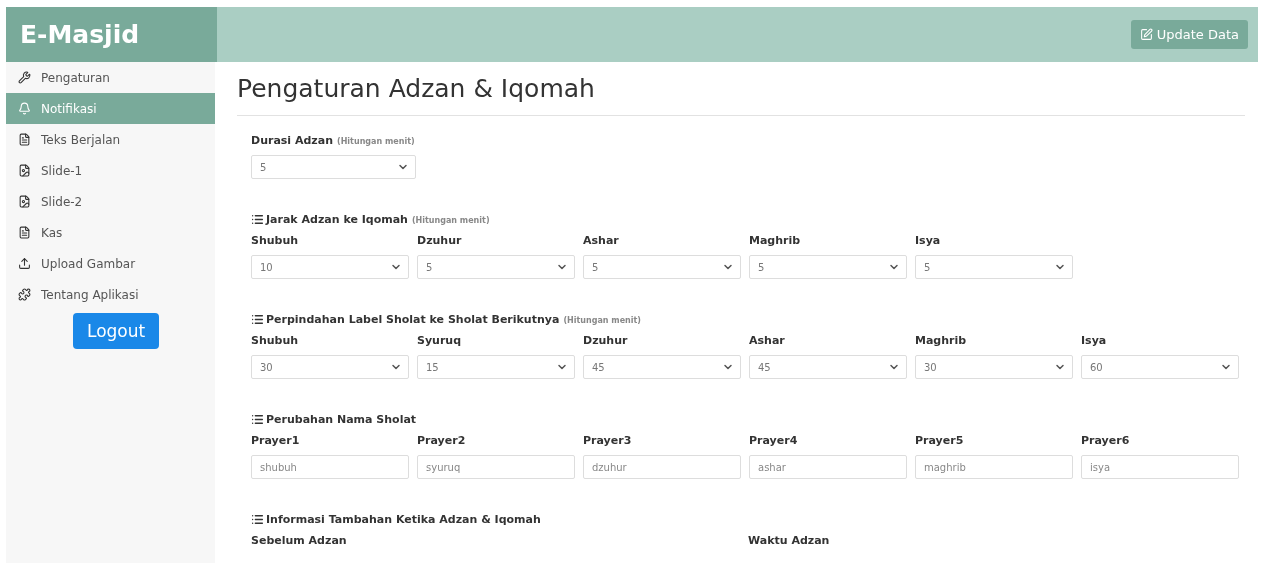 The width and height of the screenshot is (1264, 563). What do you see at coordinates (1146, 34) in the screenshot?
I see `edit-icon` at bounding box center [1146, 34].